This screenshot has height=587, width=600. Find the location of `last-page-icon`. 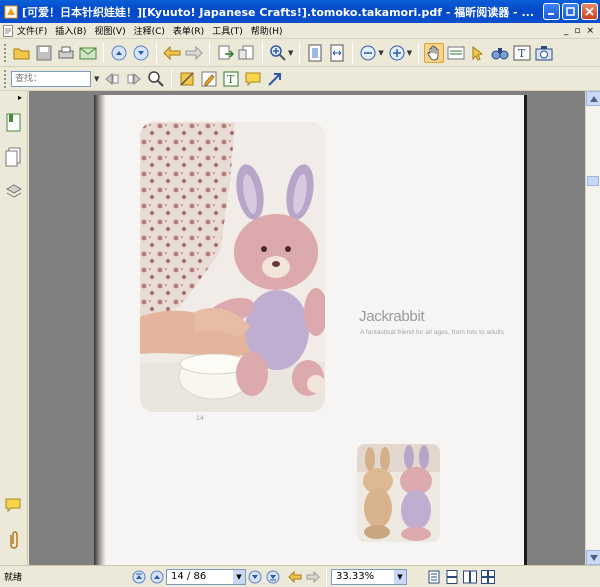

last-page-icon is located at coordinates (273, 577).